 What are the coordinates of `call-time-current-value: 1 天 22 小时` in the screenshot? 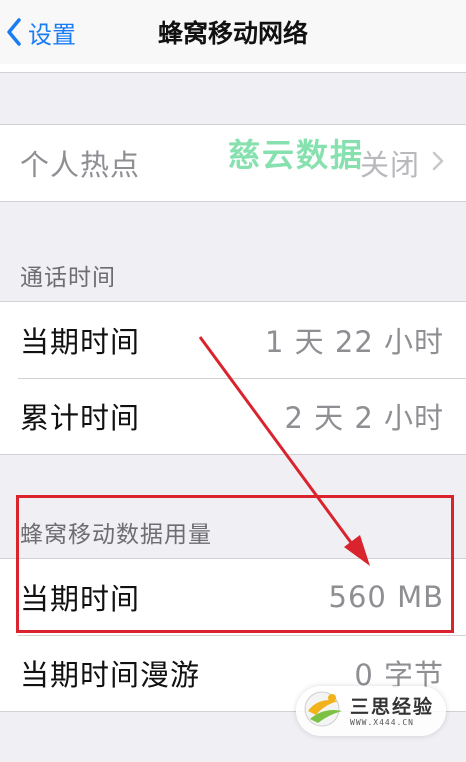 It's located at (354, 342).